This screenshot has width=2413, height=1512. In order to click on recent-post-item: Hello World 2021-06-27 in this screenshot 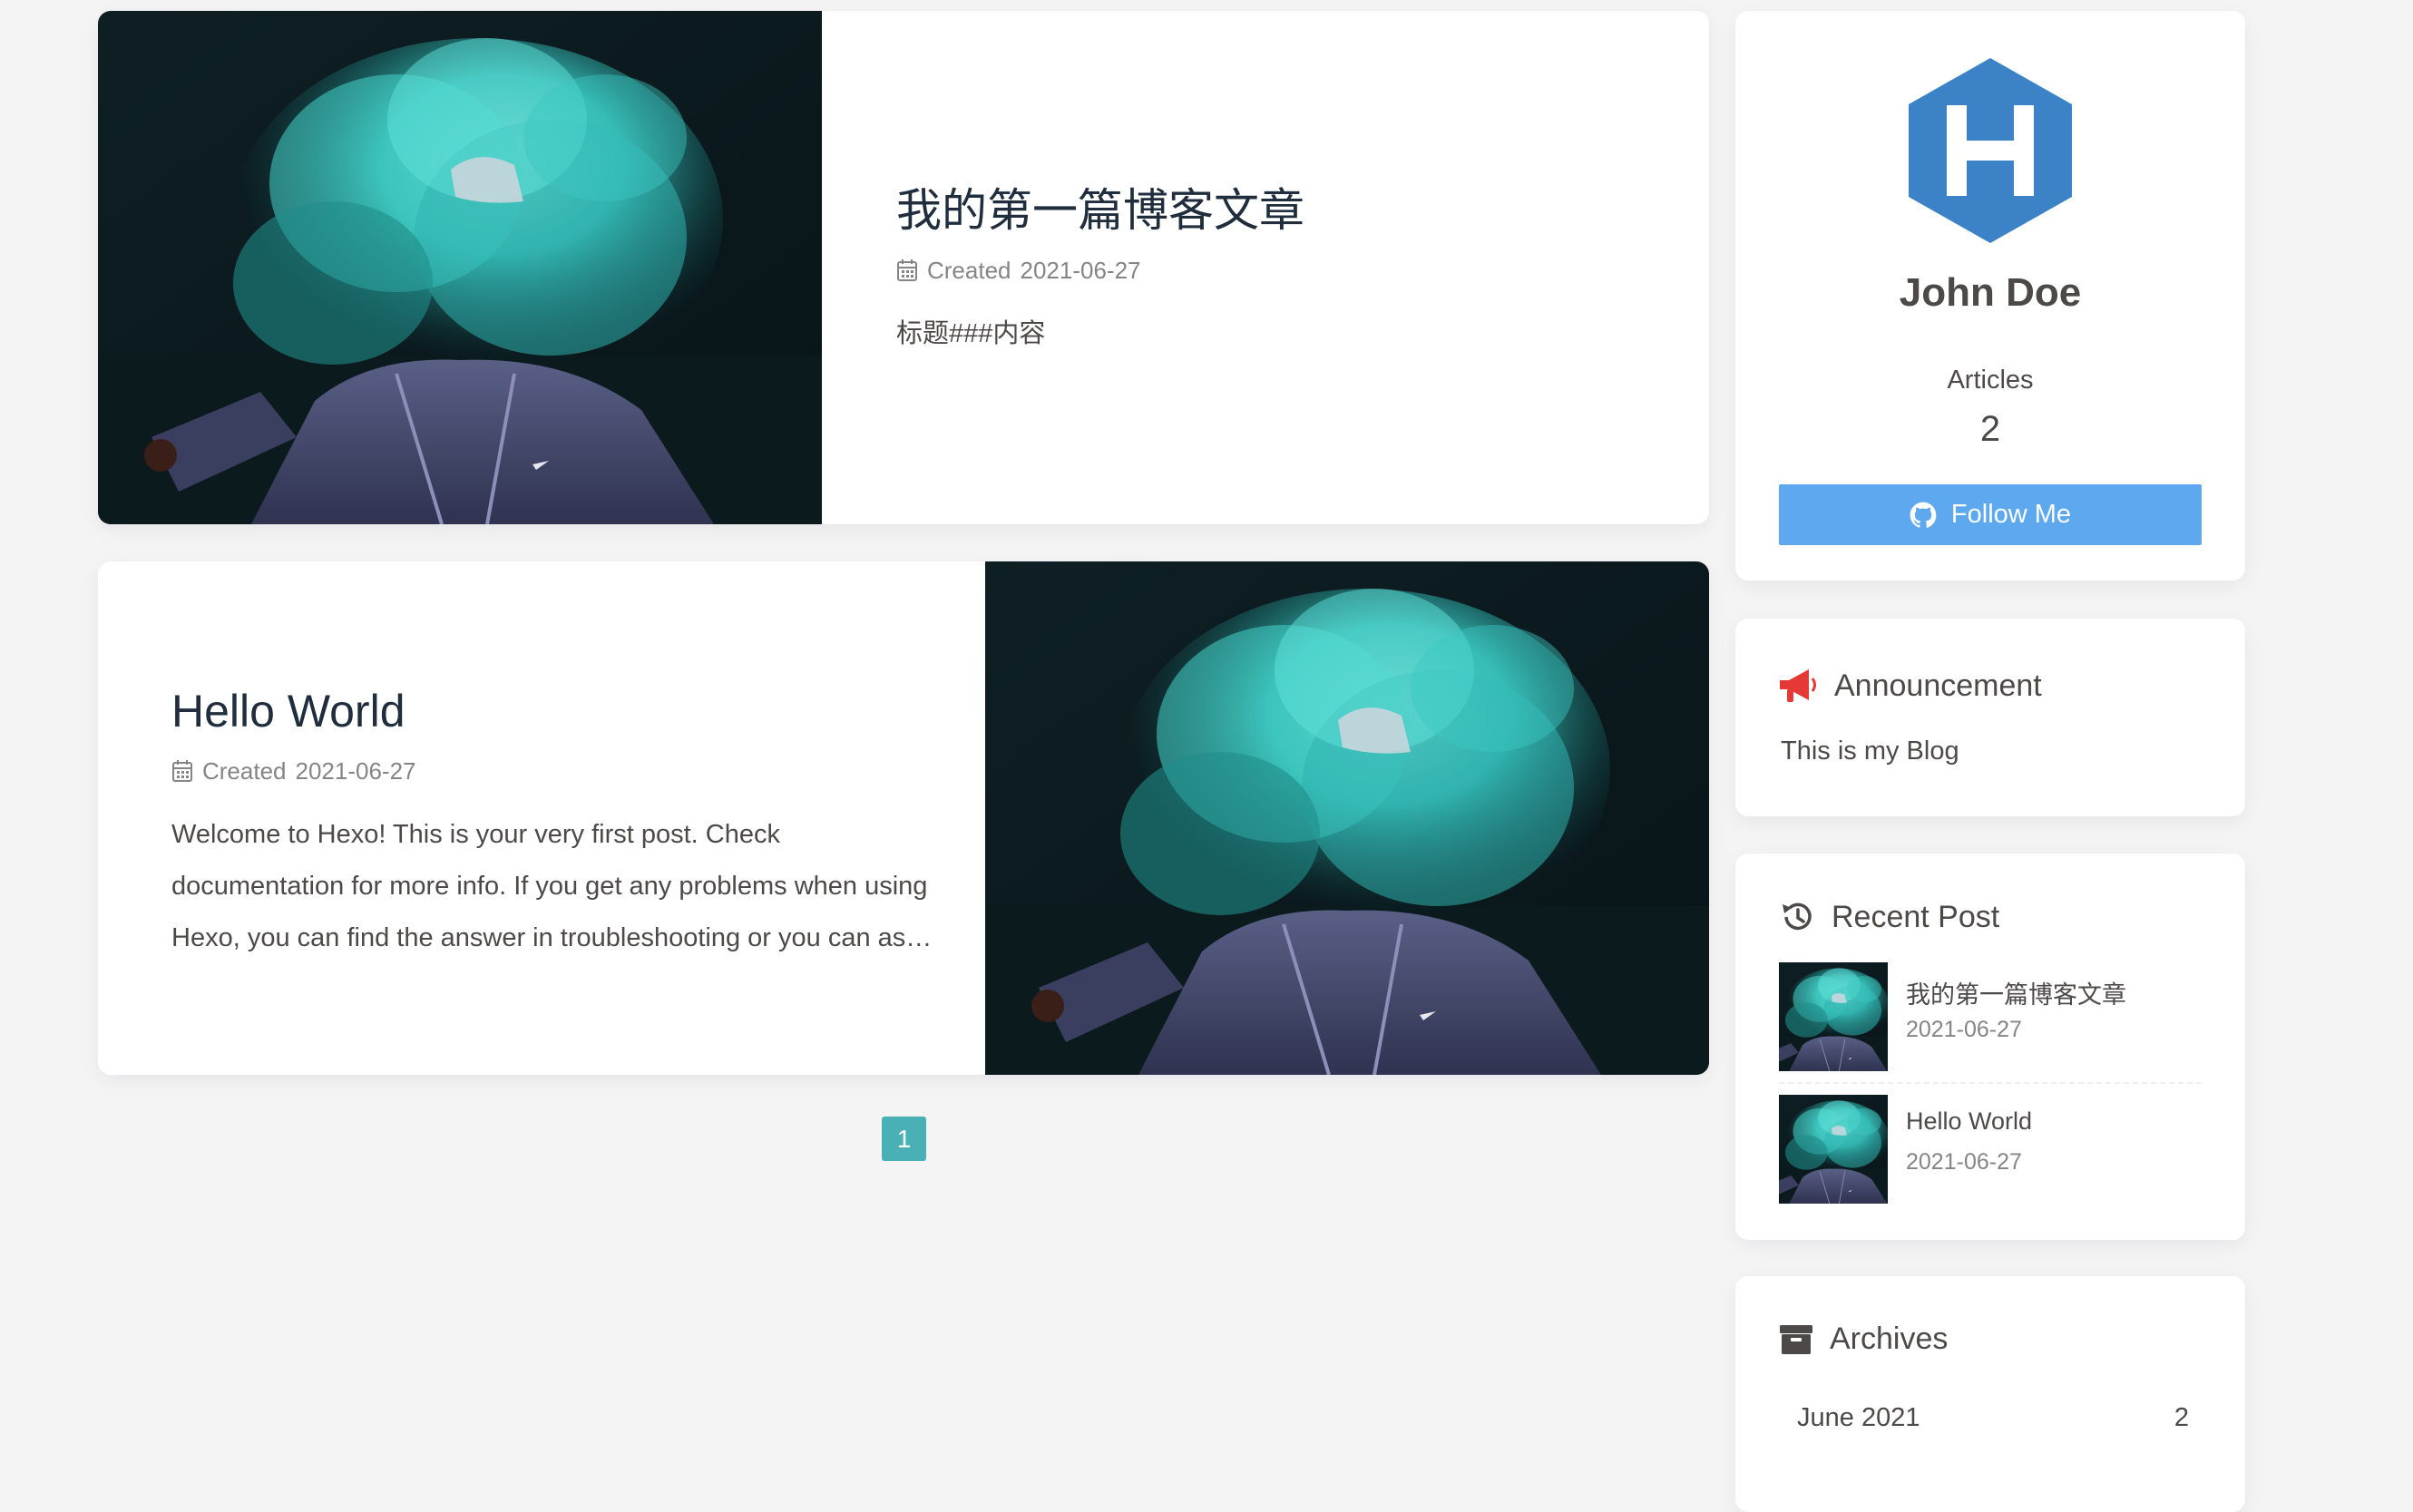, I will do `click(1990, 1149)`.